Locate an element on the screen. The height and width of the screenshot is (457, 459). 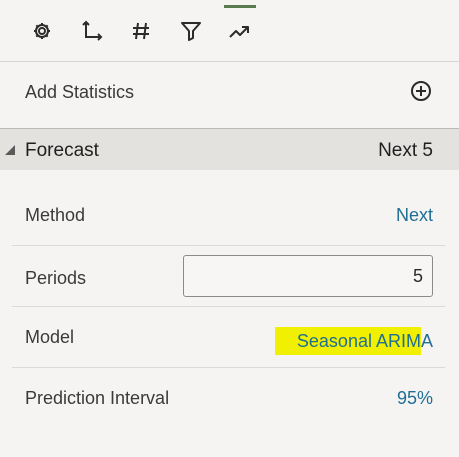
add-statistics-button is located at coordinates (421, 91).